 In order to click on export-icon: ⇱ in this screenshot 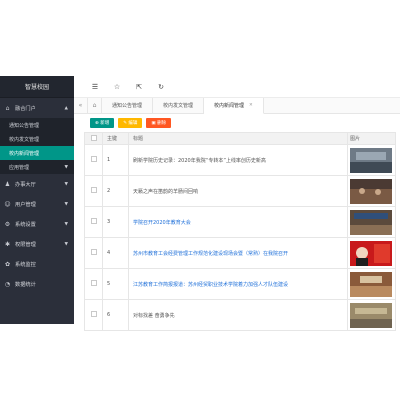, I will do `click(139, 87)`.